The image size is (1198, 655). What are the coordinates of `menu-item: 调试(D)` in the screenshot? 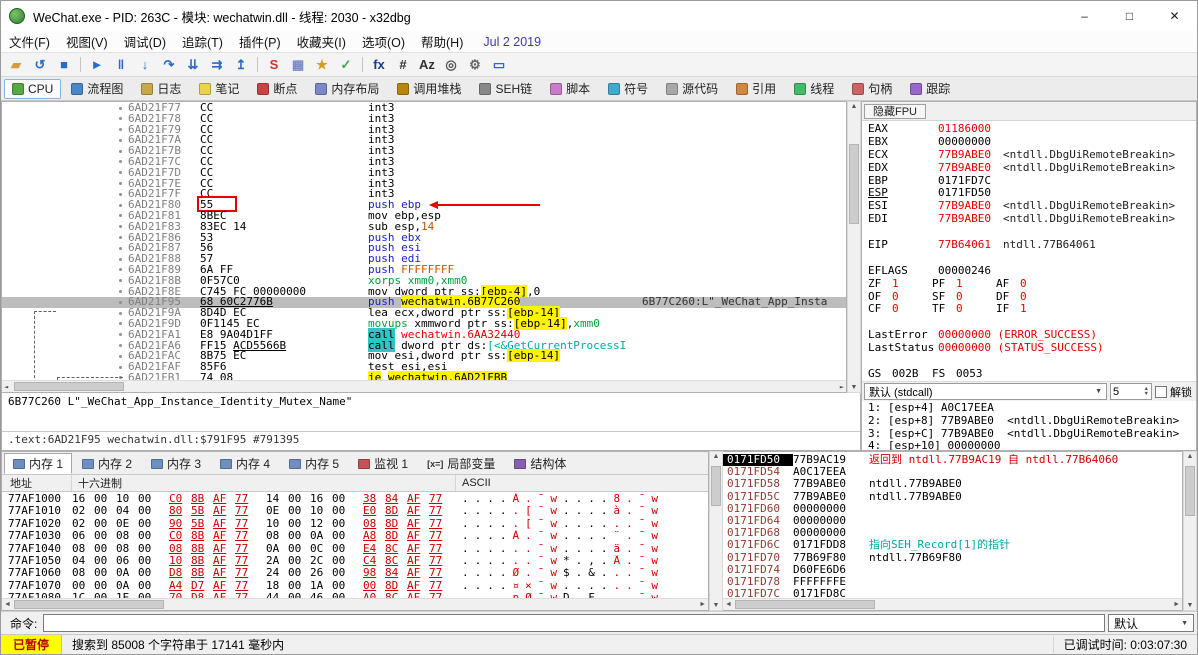 It's located at (145, 41).